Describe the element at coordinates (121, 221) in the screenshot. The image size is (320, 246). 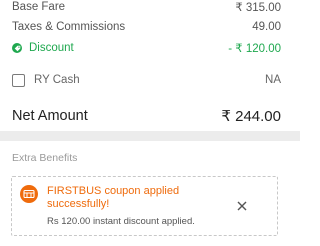
I see `coupon-subtitle: Rs 120.00 instant discount applied.` at that location.